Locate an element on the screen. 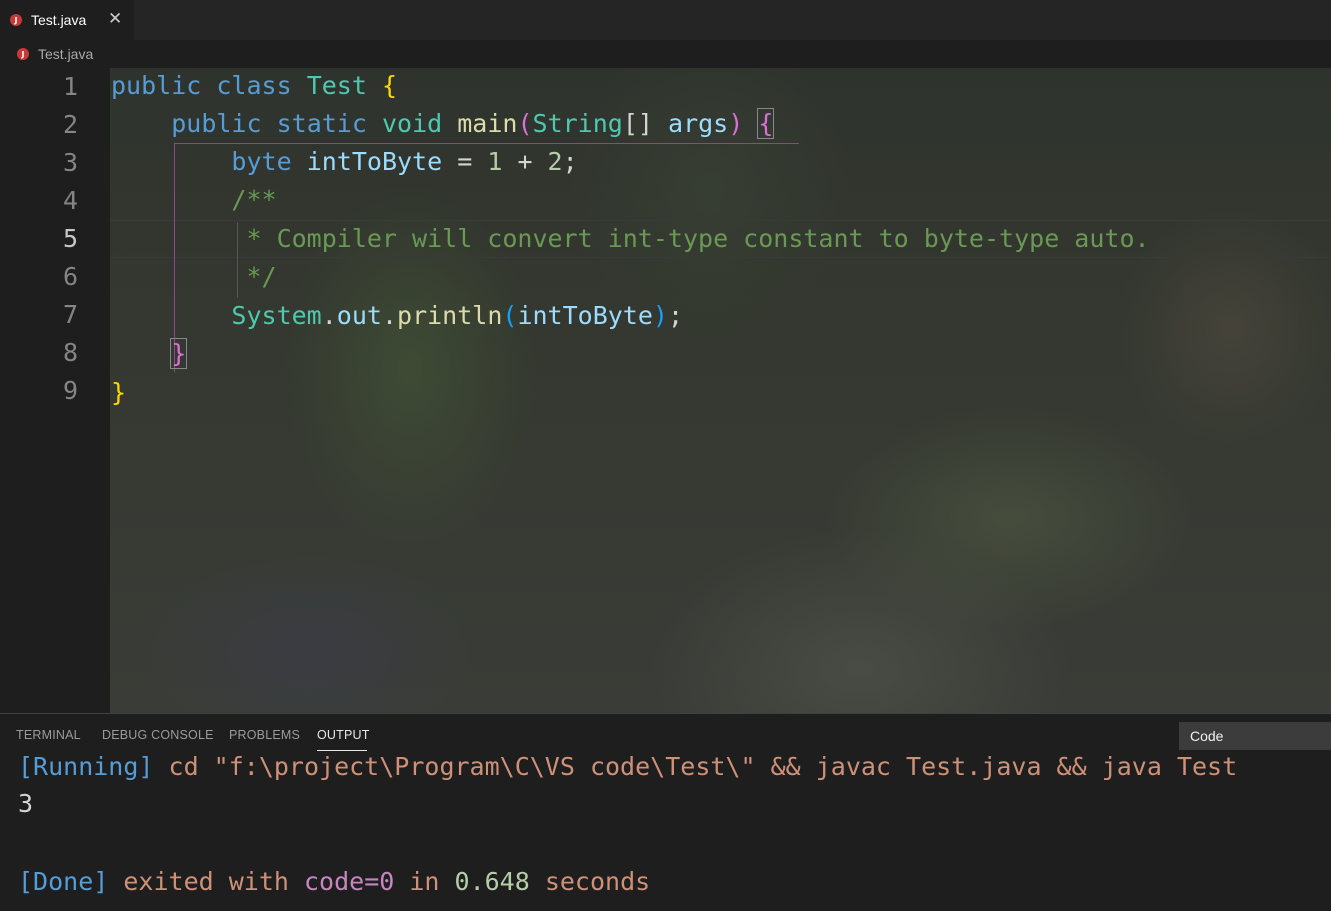 This screenshot has height=911, width=1331. exit-code: code=0 is located at coordinates (349, 881).